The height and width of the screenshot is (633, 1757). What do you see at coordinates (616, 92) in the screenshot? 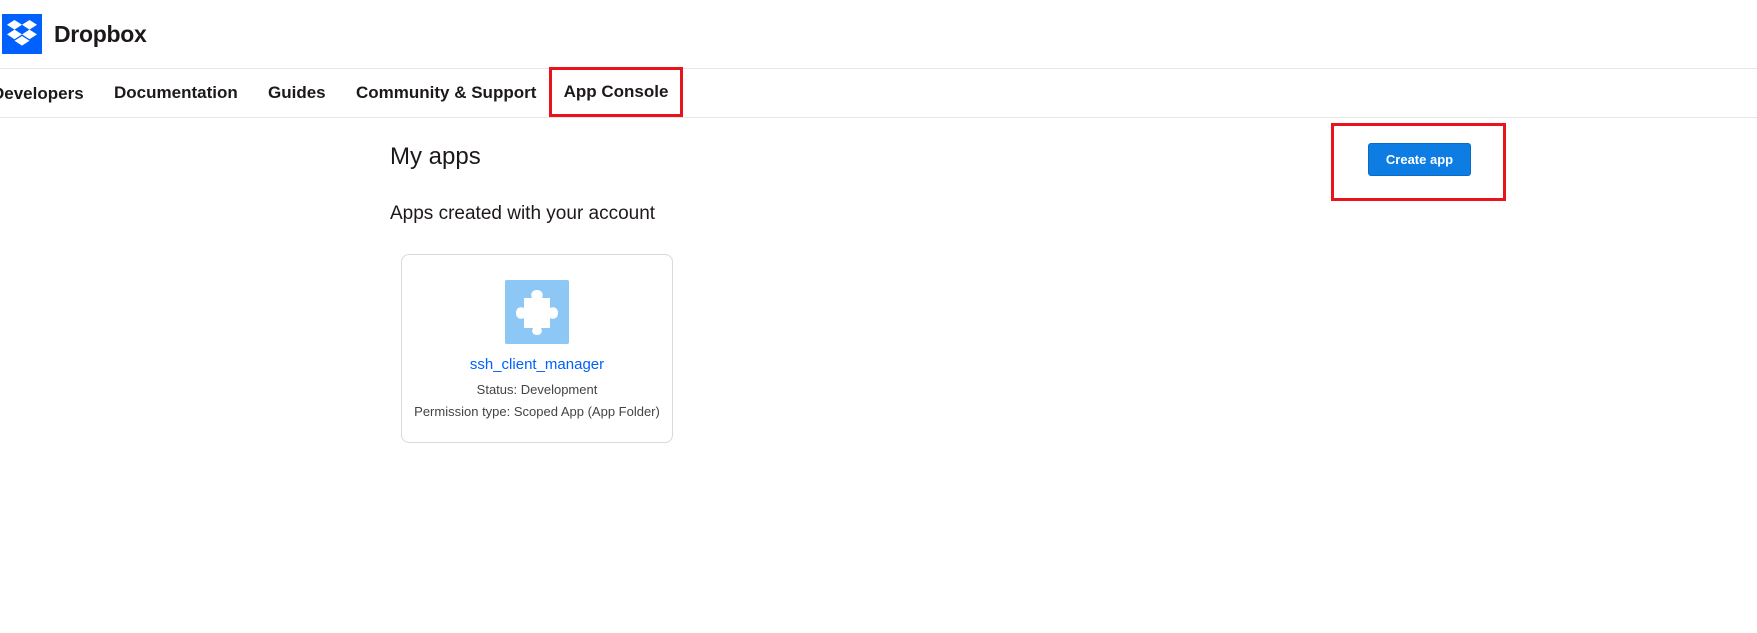
I see `nav-app-console: App Console` at bounding box center [616, 92].